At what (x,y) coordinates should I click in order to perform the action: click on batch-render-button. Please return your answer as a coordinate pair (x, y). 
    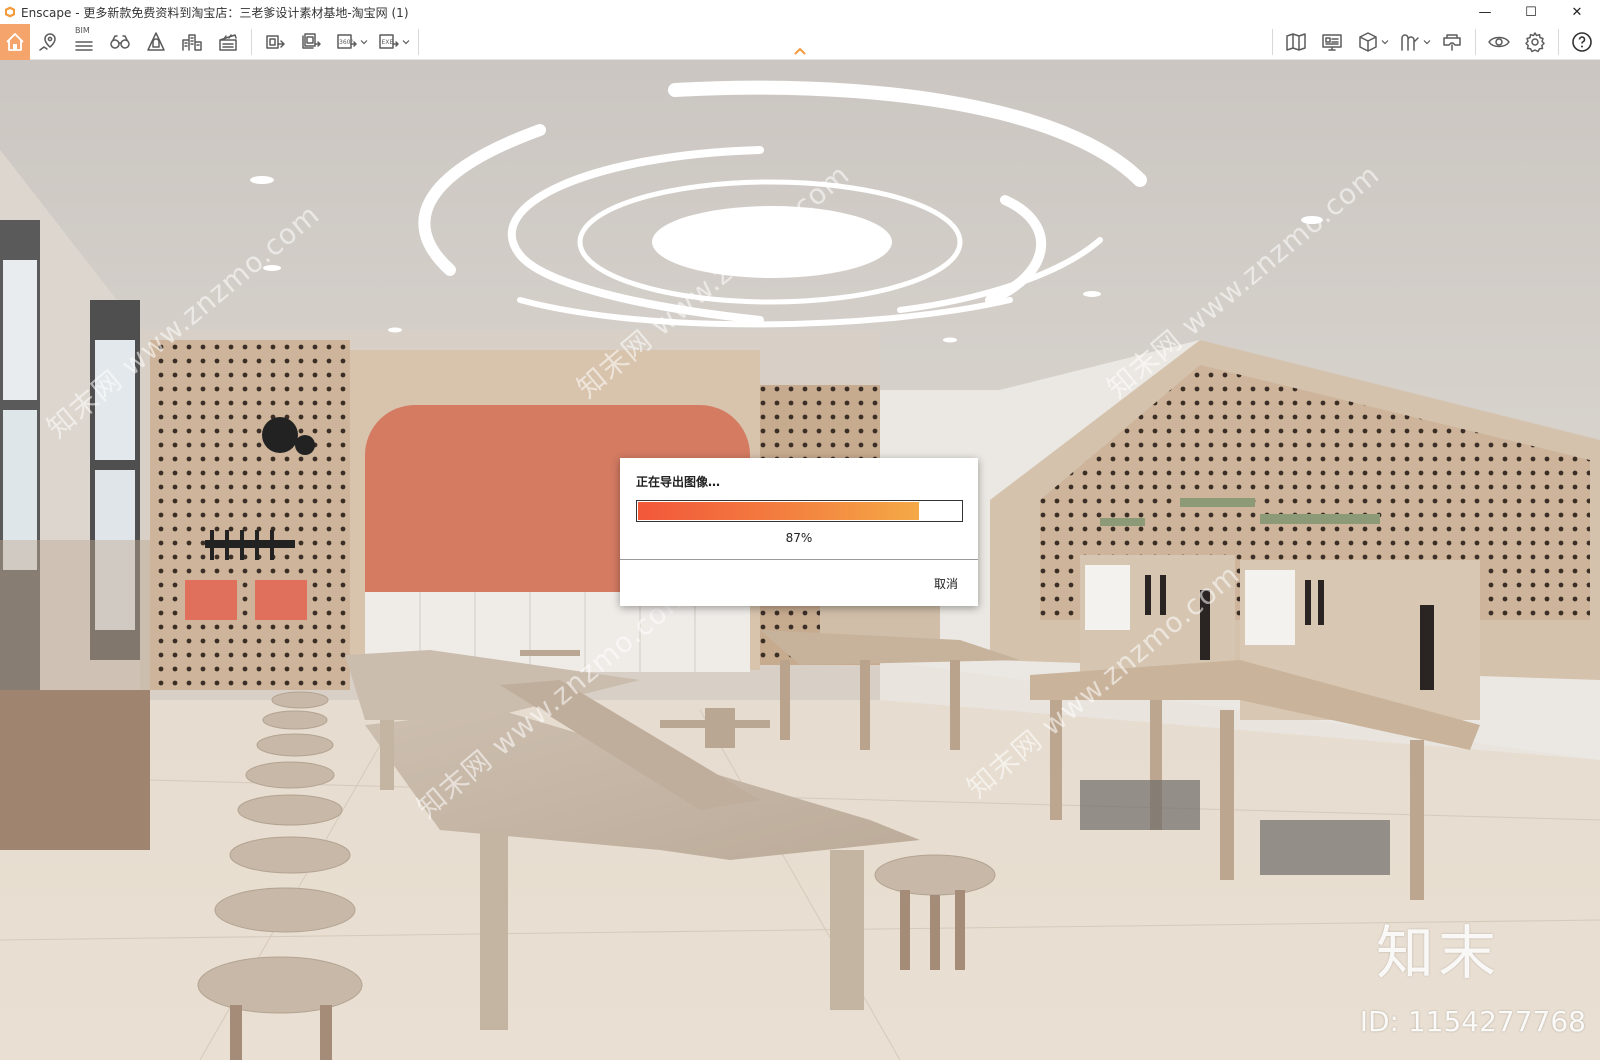
    Looking at the image, I should click on (311, 42).